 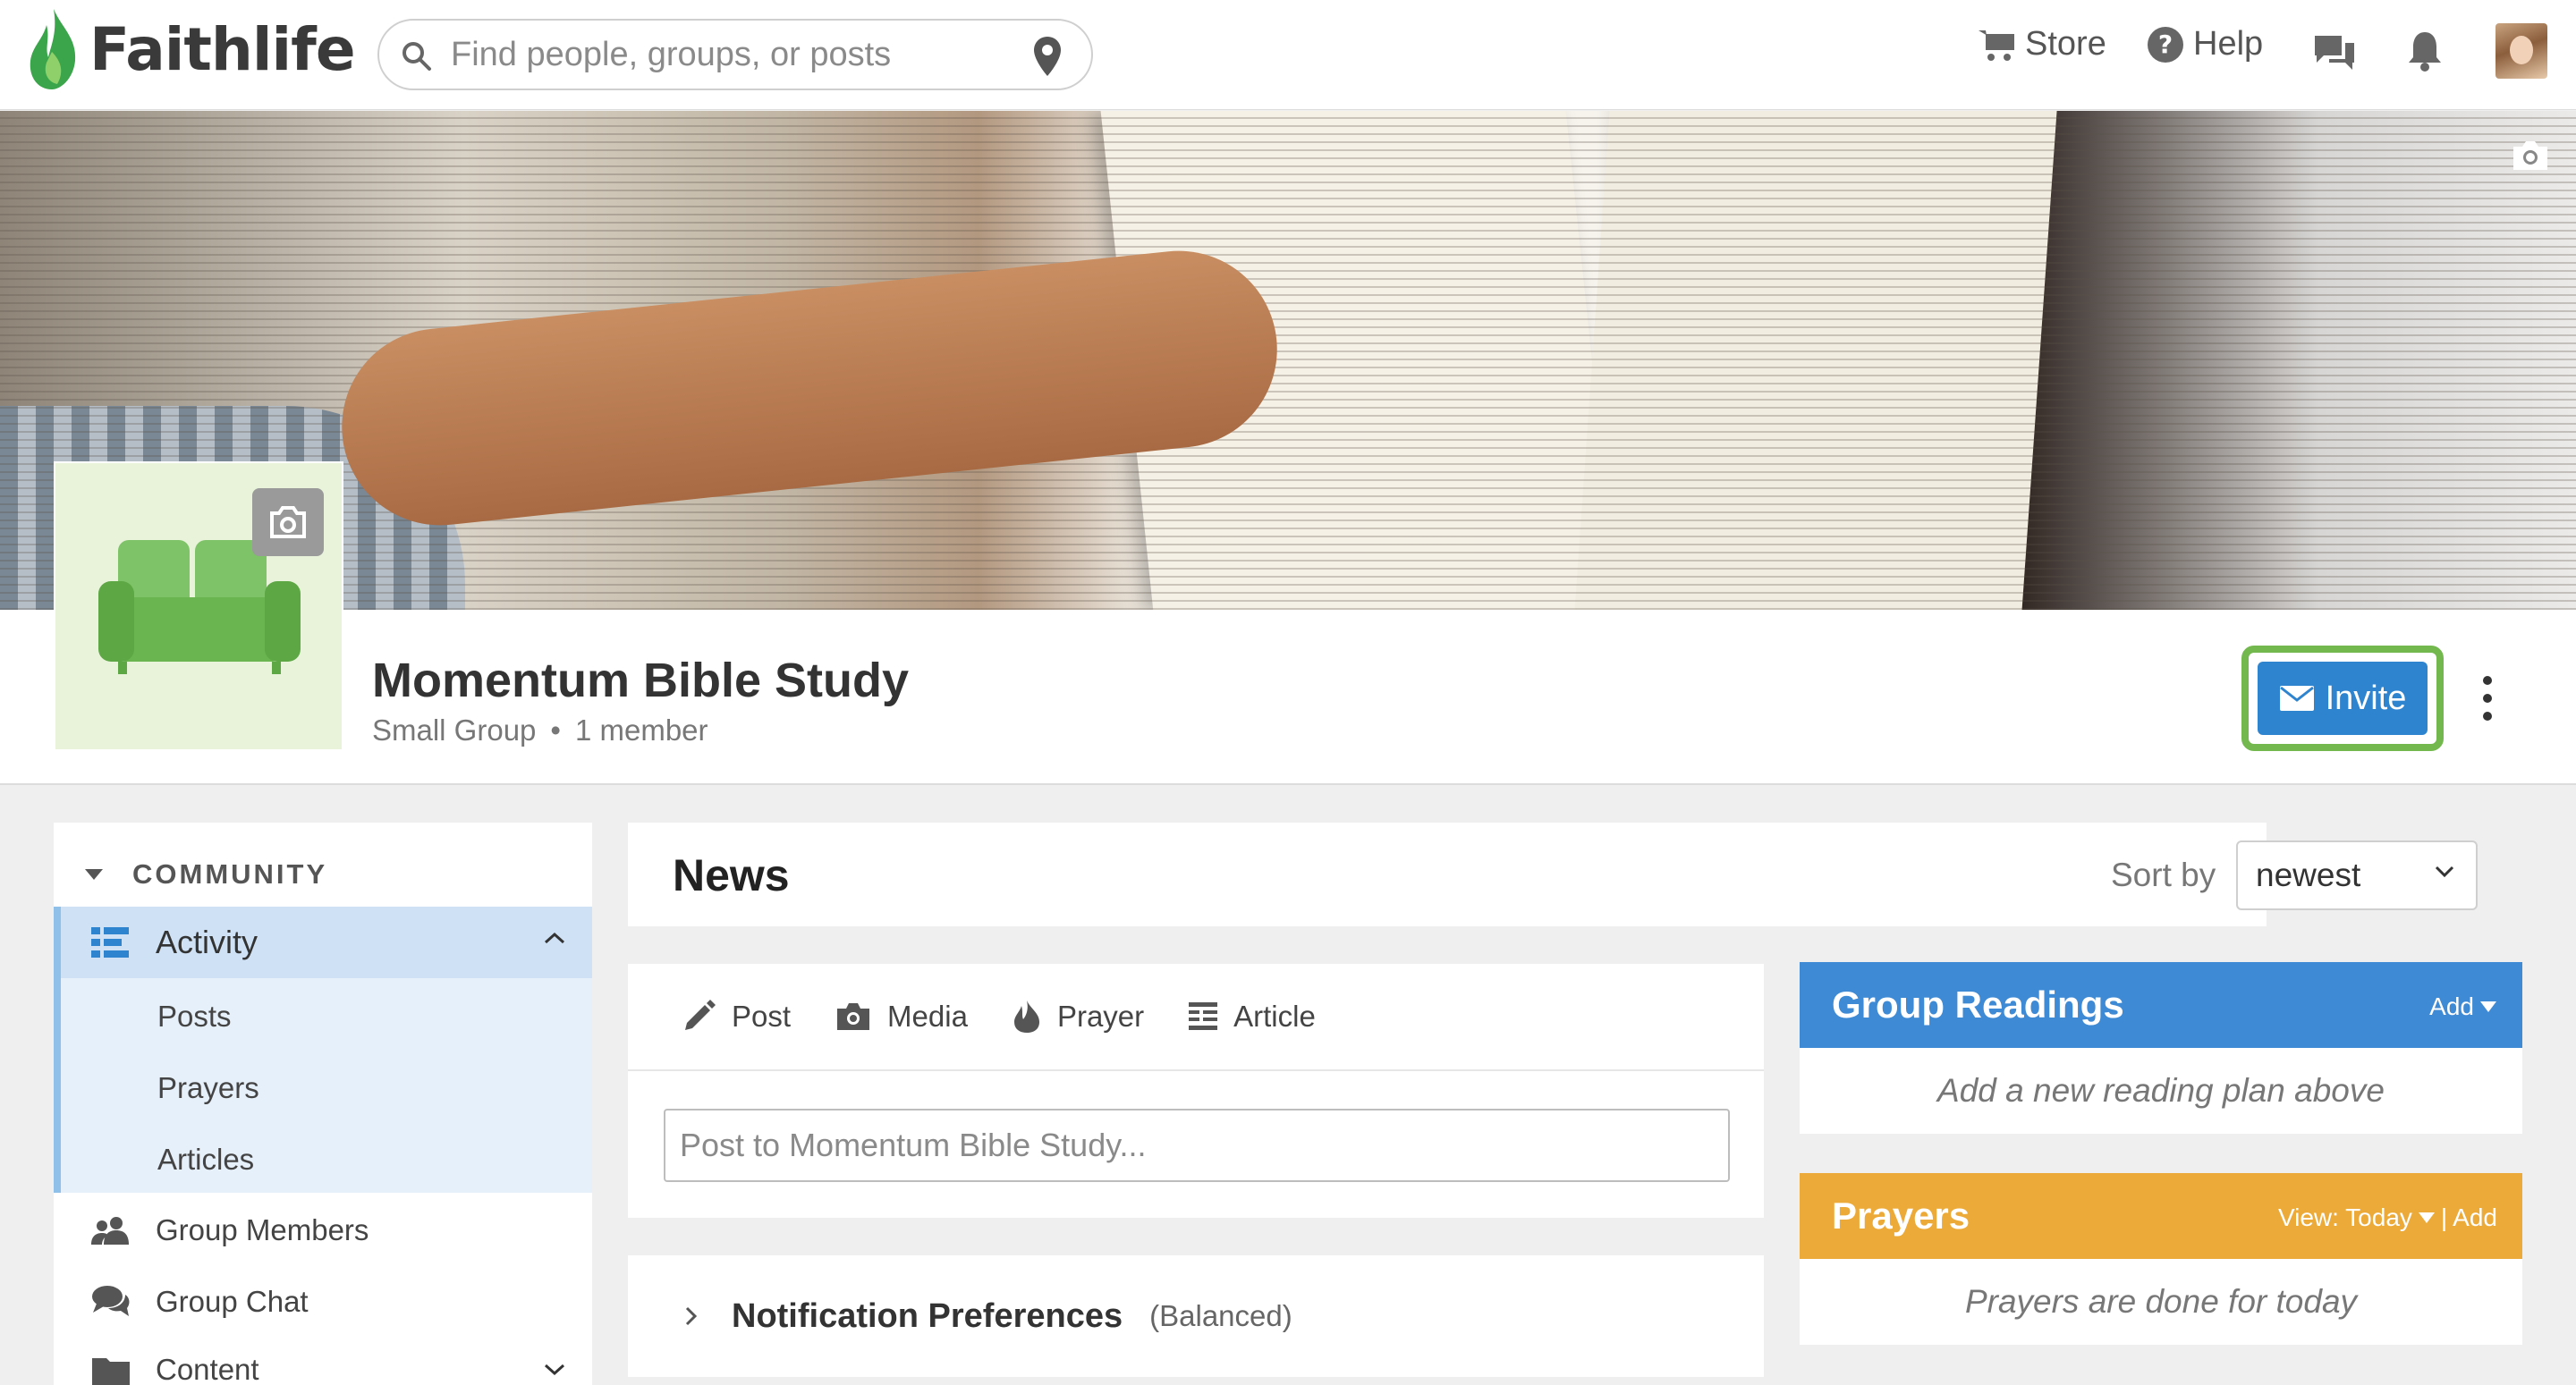 I want to click on change-cover-camera-icon, so click(x=2530, y=155).